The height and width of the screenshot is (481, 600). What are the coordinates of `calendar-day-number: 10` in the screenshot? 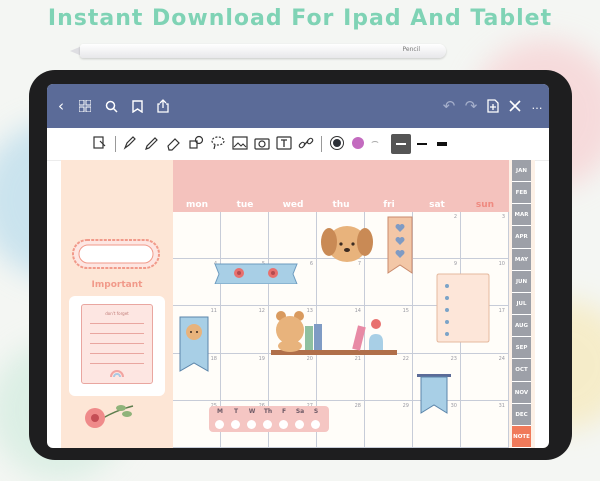 It's located at (501, 264).